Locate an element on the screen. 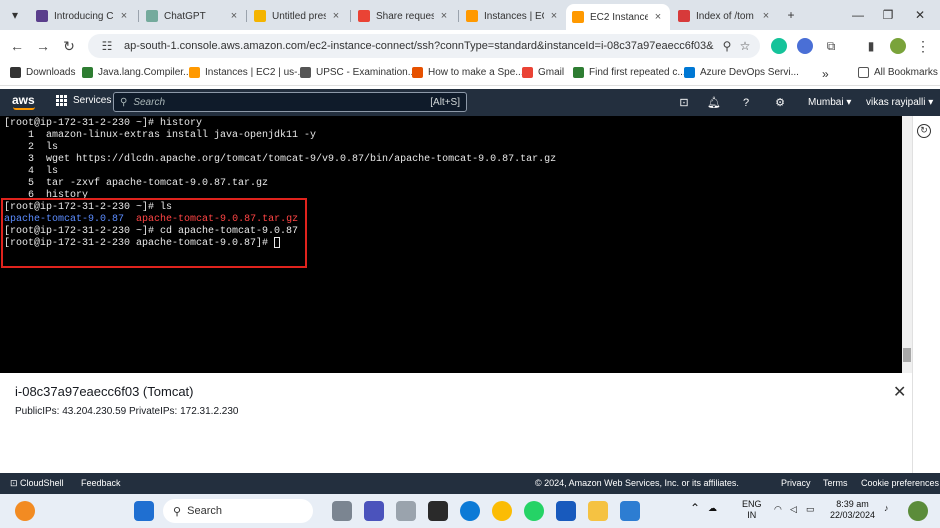 The image size is (940, 528). bookmark-star-icon: ☆ is located at coordinates (745, 46).